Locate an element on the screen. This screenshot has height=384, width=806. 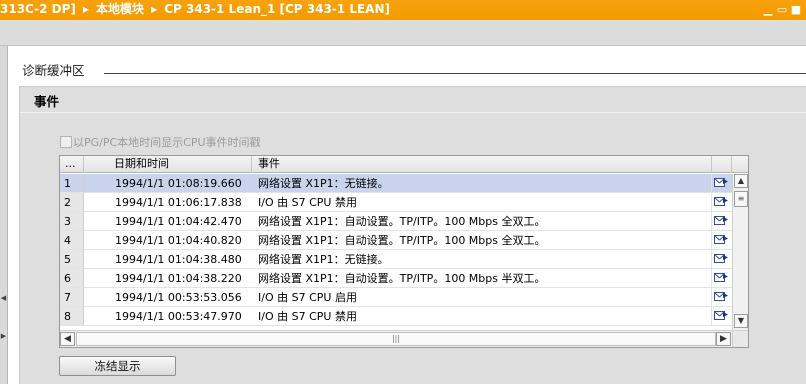
section-divider is located at coordinates (455, 73).